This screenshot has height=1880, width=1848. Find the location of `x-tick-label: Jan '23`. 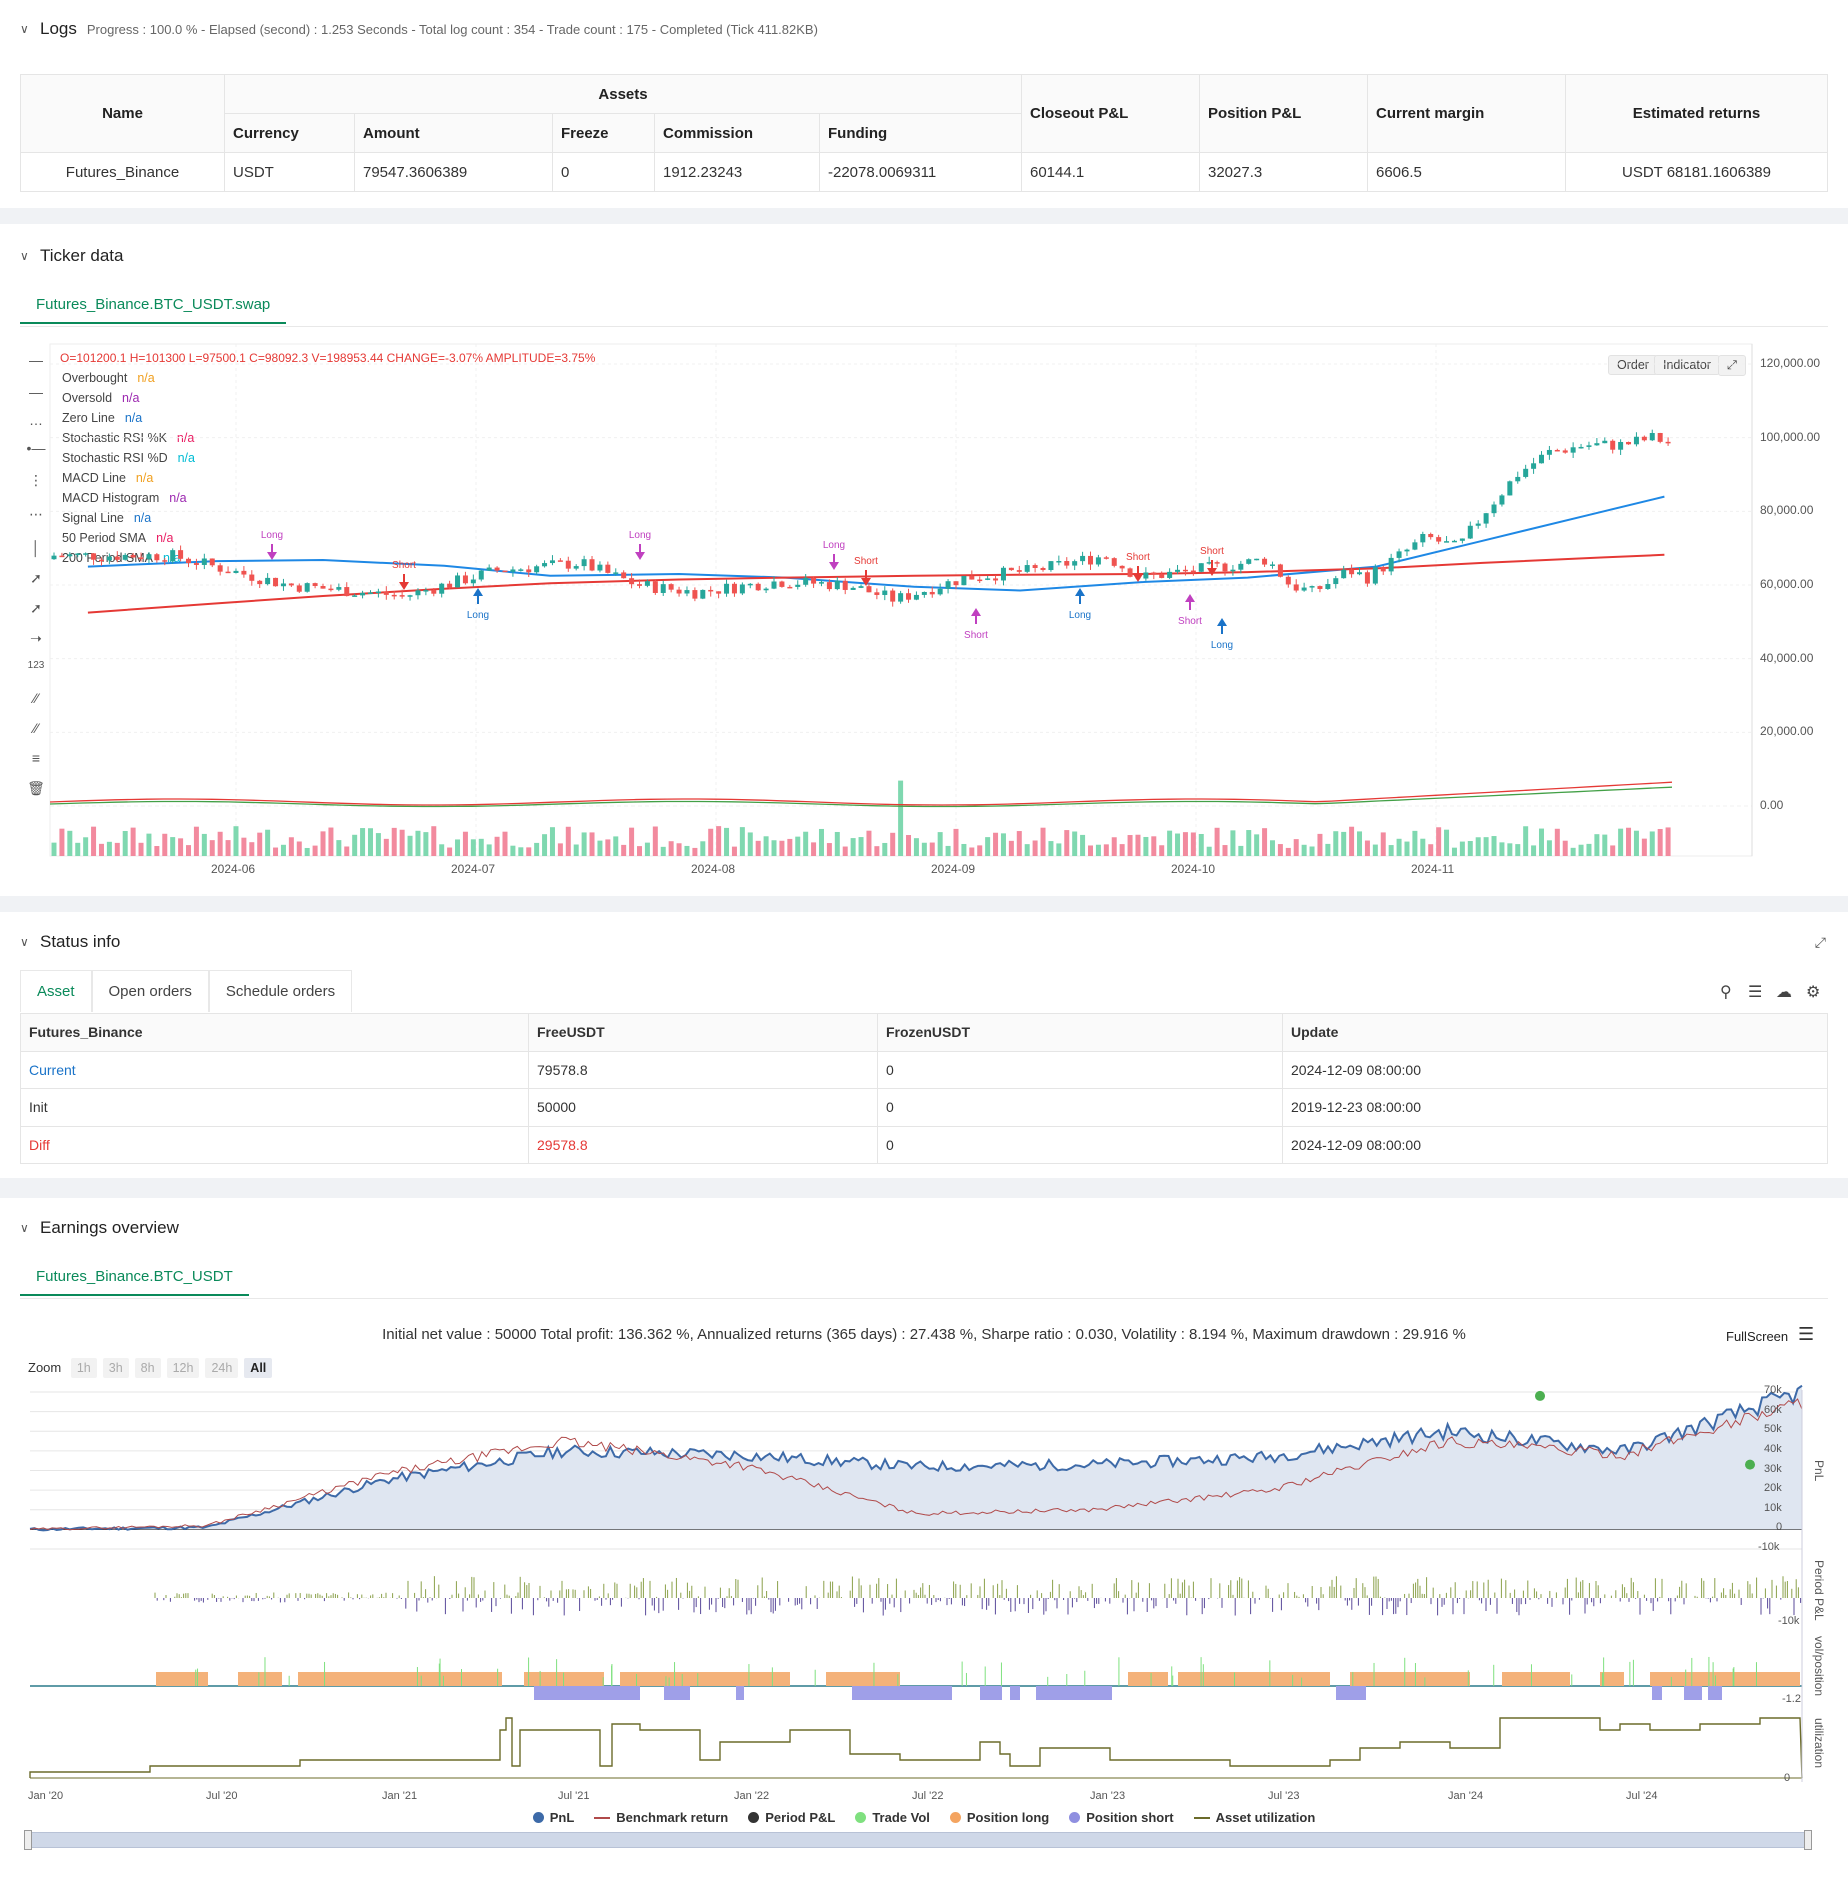

x-tick-label: Jan '23 is located at coordinates (1108, 1796).